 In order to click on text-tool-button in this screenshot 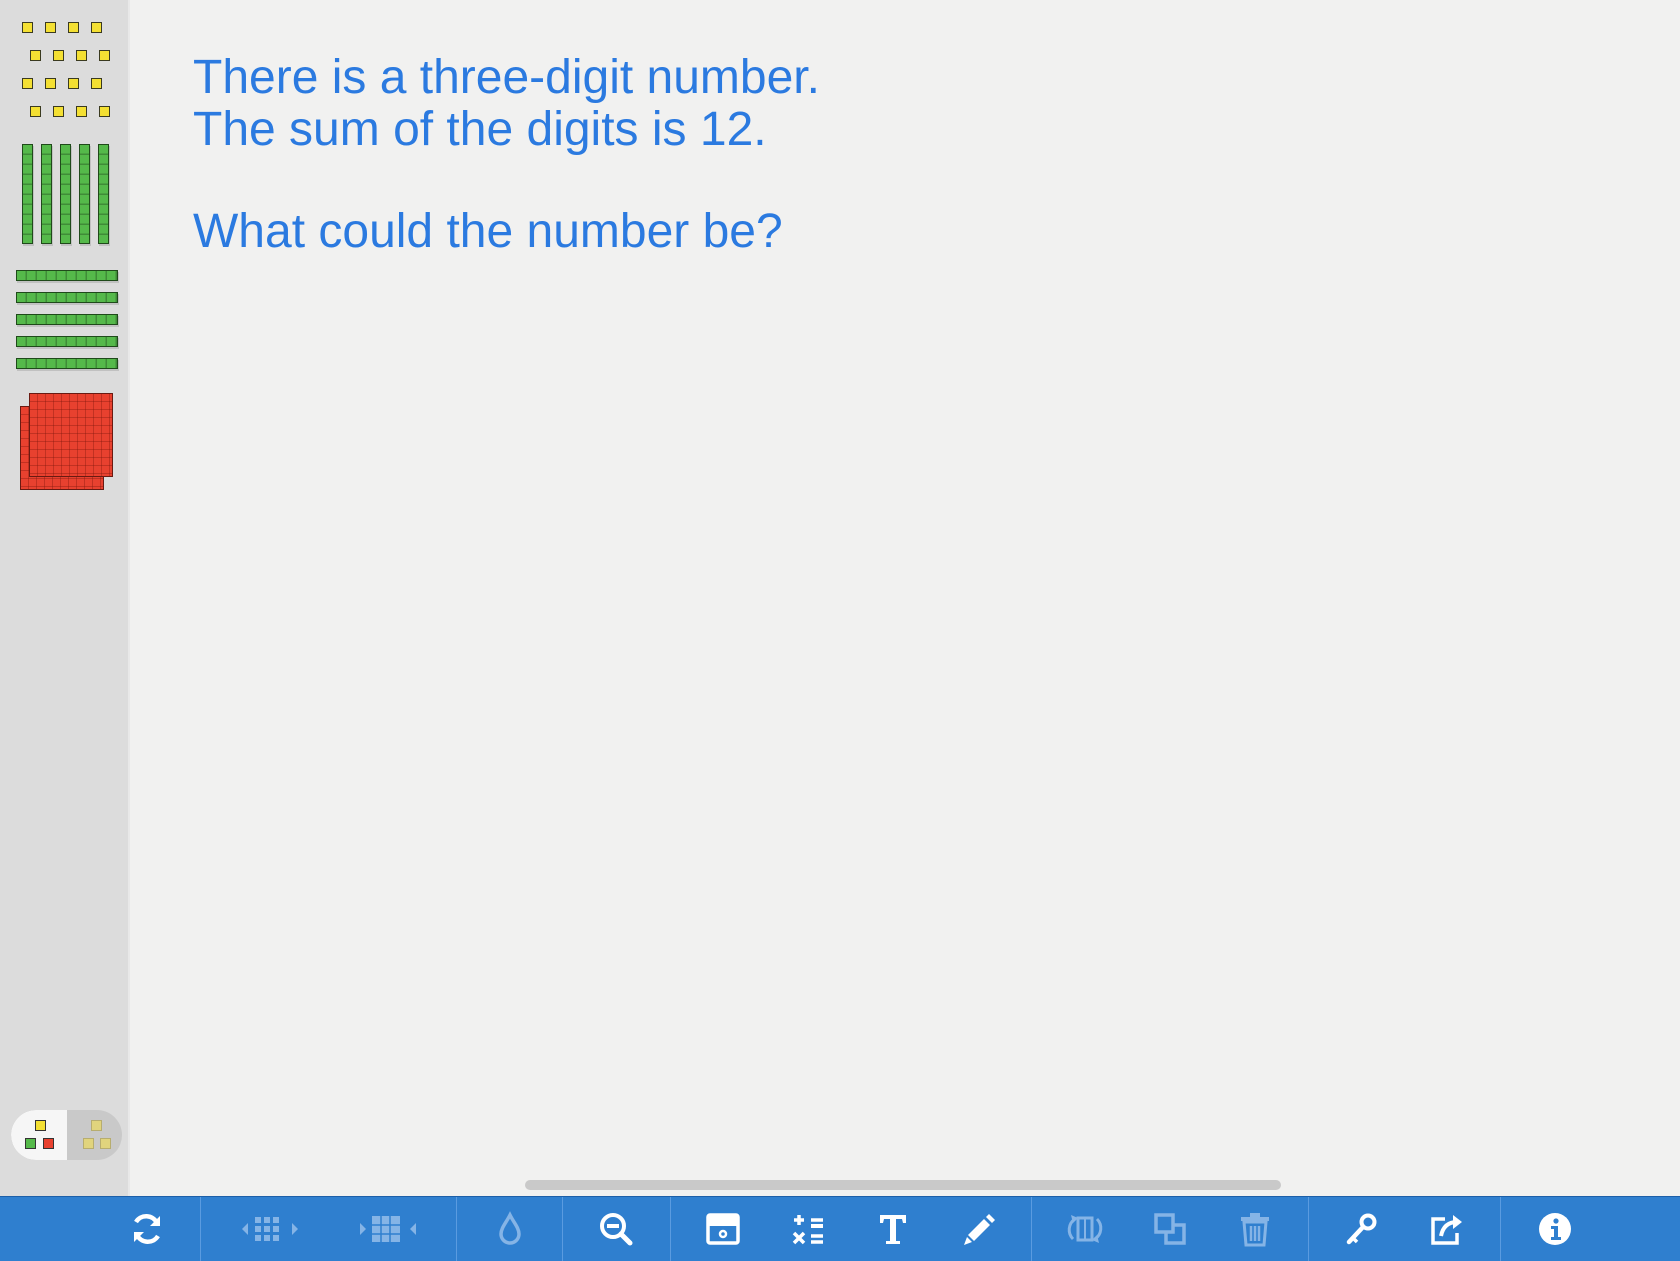, I will do `click(893, 1229)`.